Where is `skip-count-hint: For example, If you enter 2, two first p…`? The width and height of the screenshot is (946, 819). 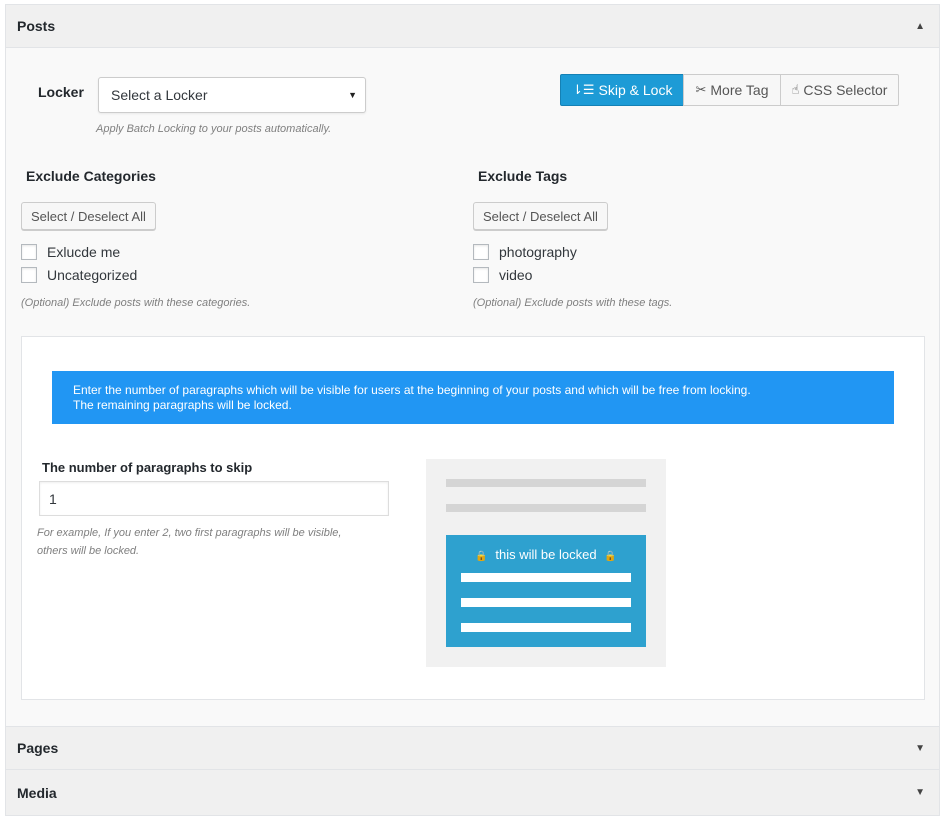
skip-count-hint: For example, If you enter 2, two first p… is located at coordinates (189, 542).